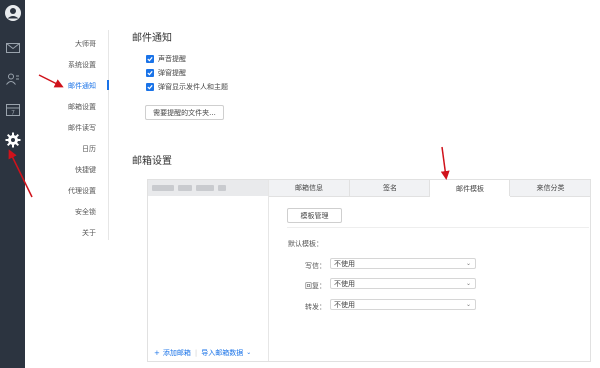 This screenshot has width=600, height=368. Describe the element at coordinates (85, 44) in the screenshot. I see `nav-item-profile: 大师哥` at that location.